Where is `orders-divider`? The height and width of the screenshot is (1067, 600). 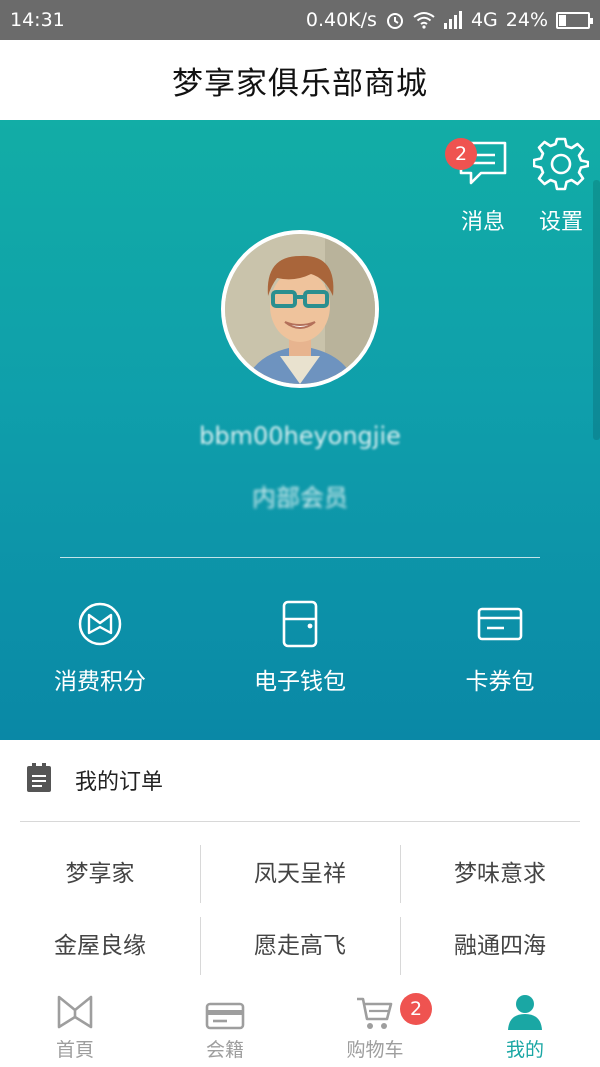 orders-divider is located at coordinates (300, 821).